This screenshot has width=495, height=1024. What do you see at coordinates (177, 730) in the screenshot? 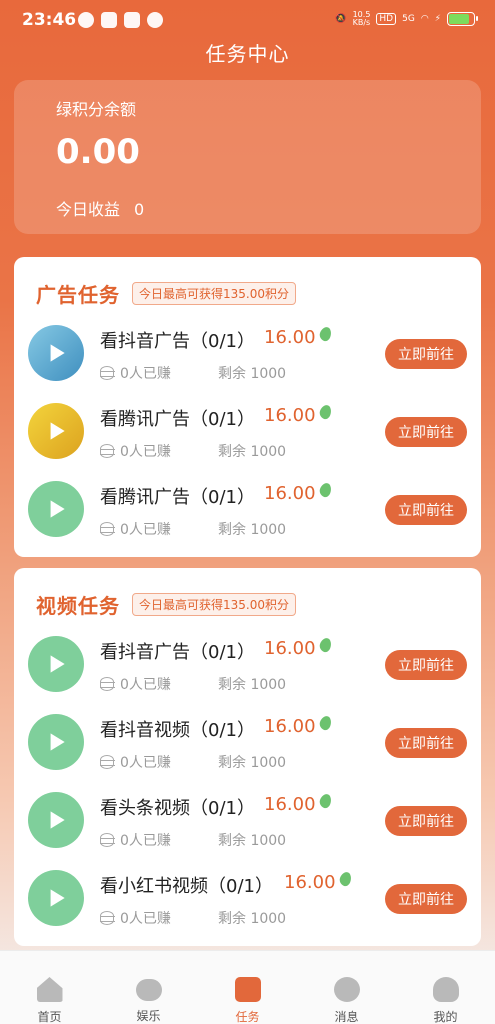
I see `task-name: 看抖音视频（0/1）` at bounding box center [177, 730].